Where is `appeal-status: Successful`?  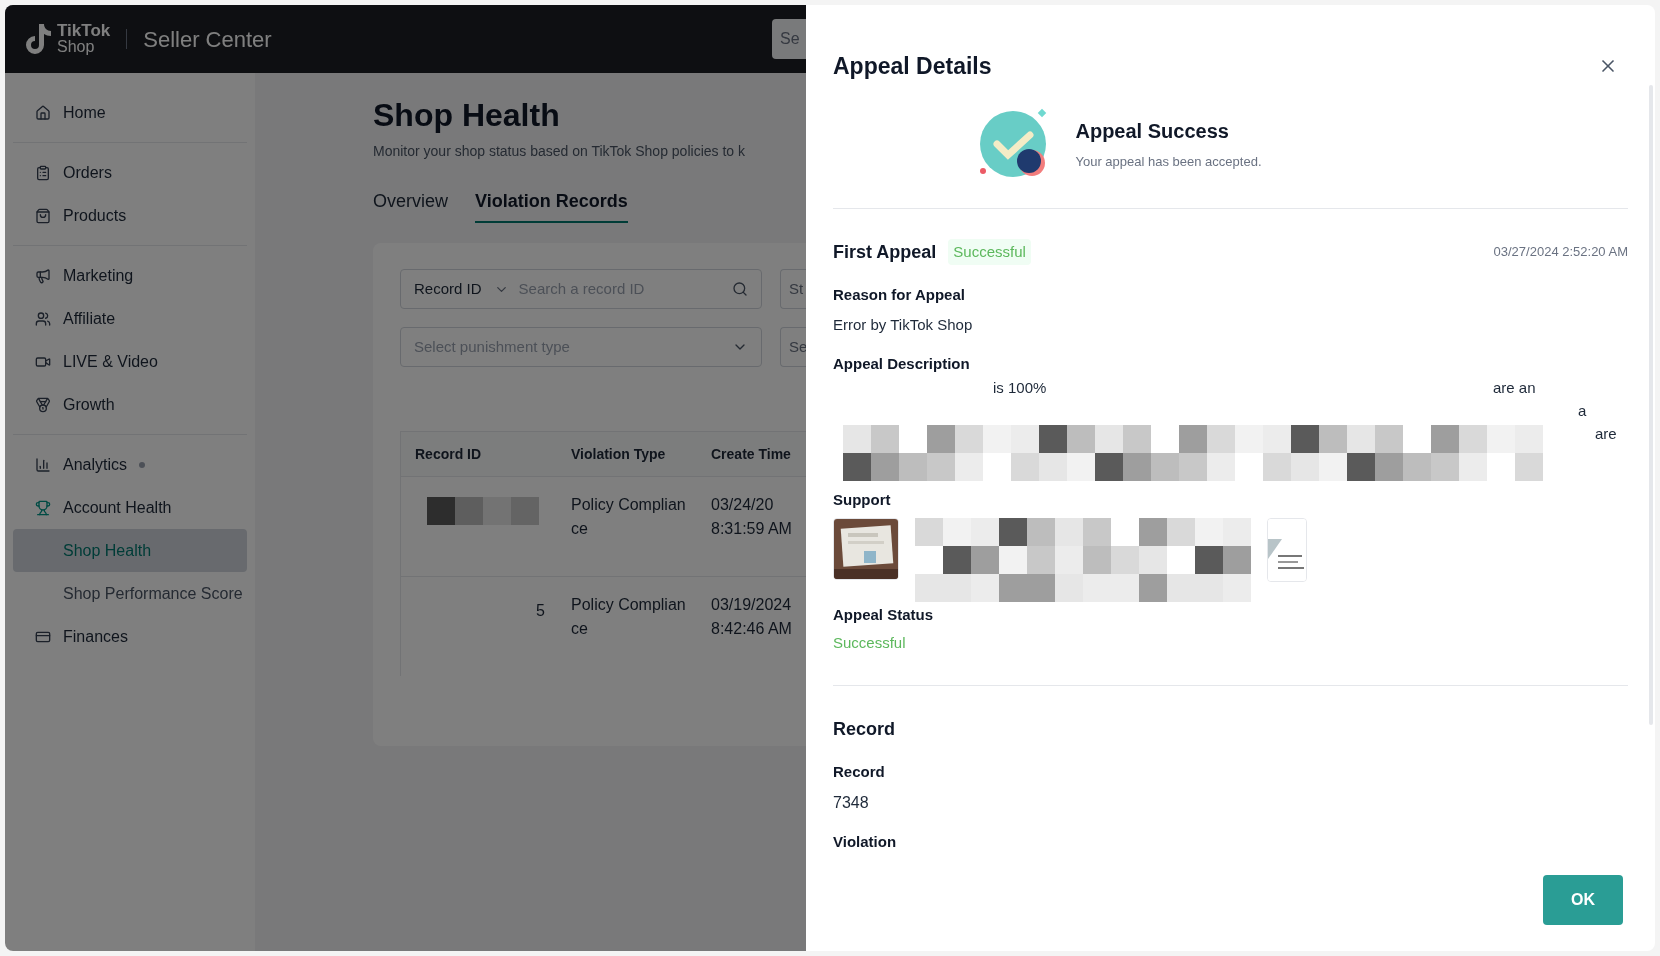 appeal-status: Successful is located at coordinates (1230, 659).